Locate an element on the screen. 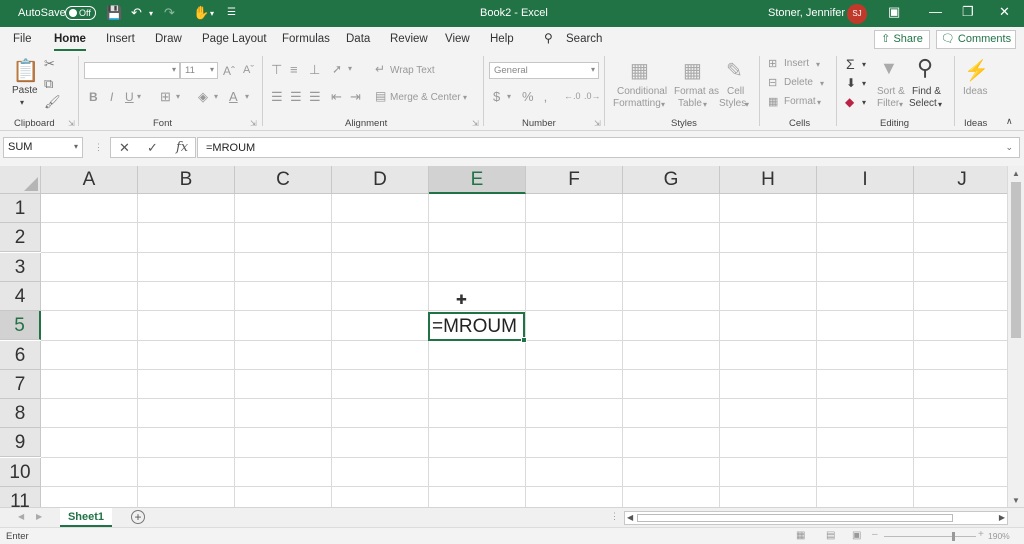 Image resolution: width=1024 pixels, height=544 pixels. format-dropdown-icon: ▾ is located at coordinates (819, 102).